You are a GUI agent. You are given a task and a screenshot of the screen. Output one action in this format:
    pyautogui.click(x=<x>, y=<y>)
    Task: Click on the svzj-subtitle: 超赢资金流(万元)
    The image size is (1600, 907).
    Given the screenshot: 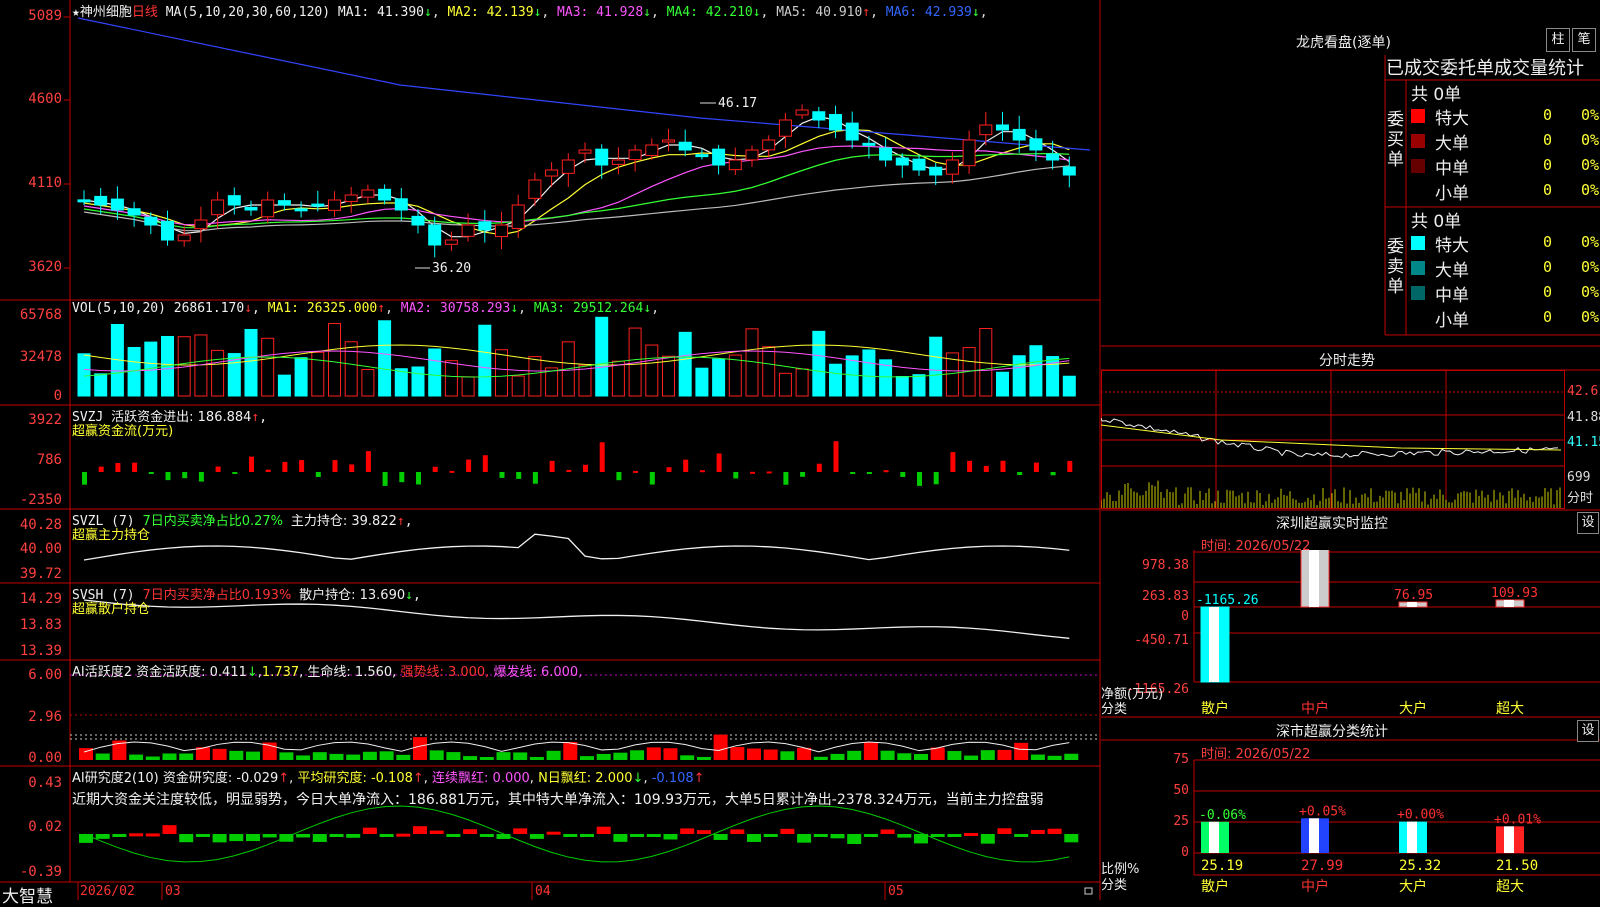 What is the action you would take?
    pyautogui.click(x=123, y=431)
    